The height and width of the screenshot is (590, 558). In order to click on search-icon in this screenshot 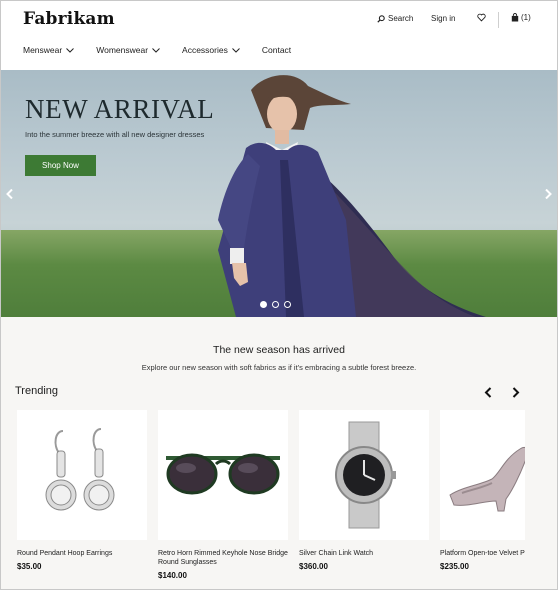, I will do `click(381, 18)`.